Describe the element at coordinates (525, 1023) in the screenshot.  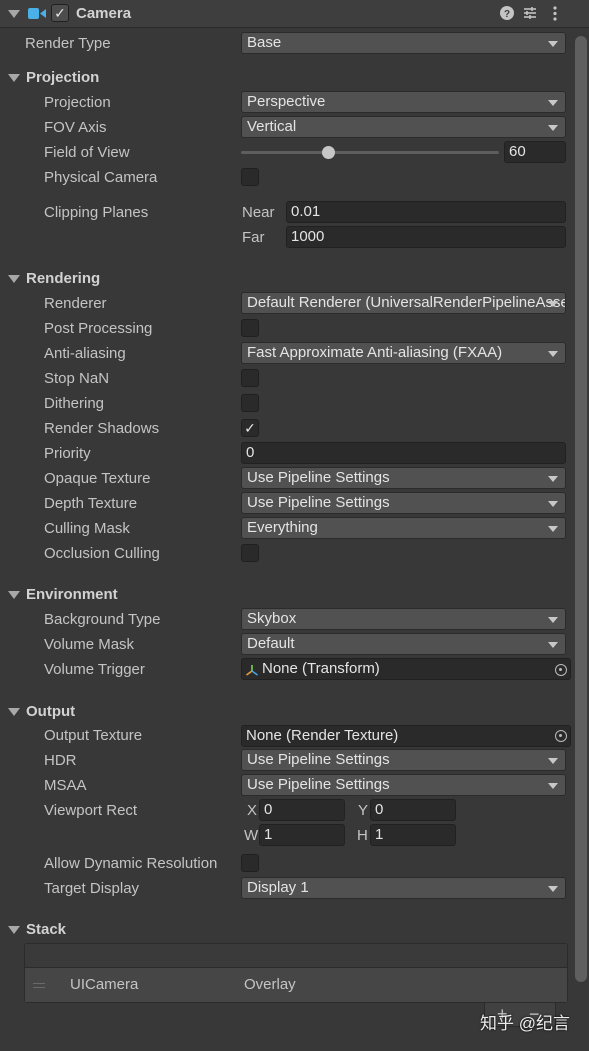
I see `watermark: 知乎 @纪言` at that location.